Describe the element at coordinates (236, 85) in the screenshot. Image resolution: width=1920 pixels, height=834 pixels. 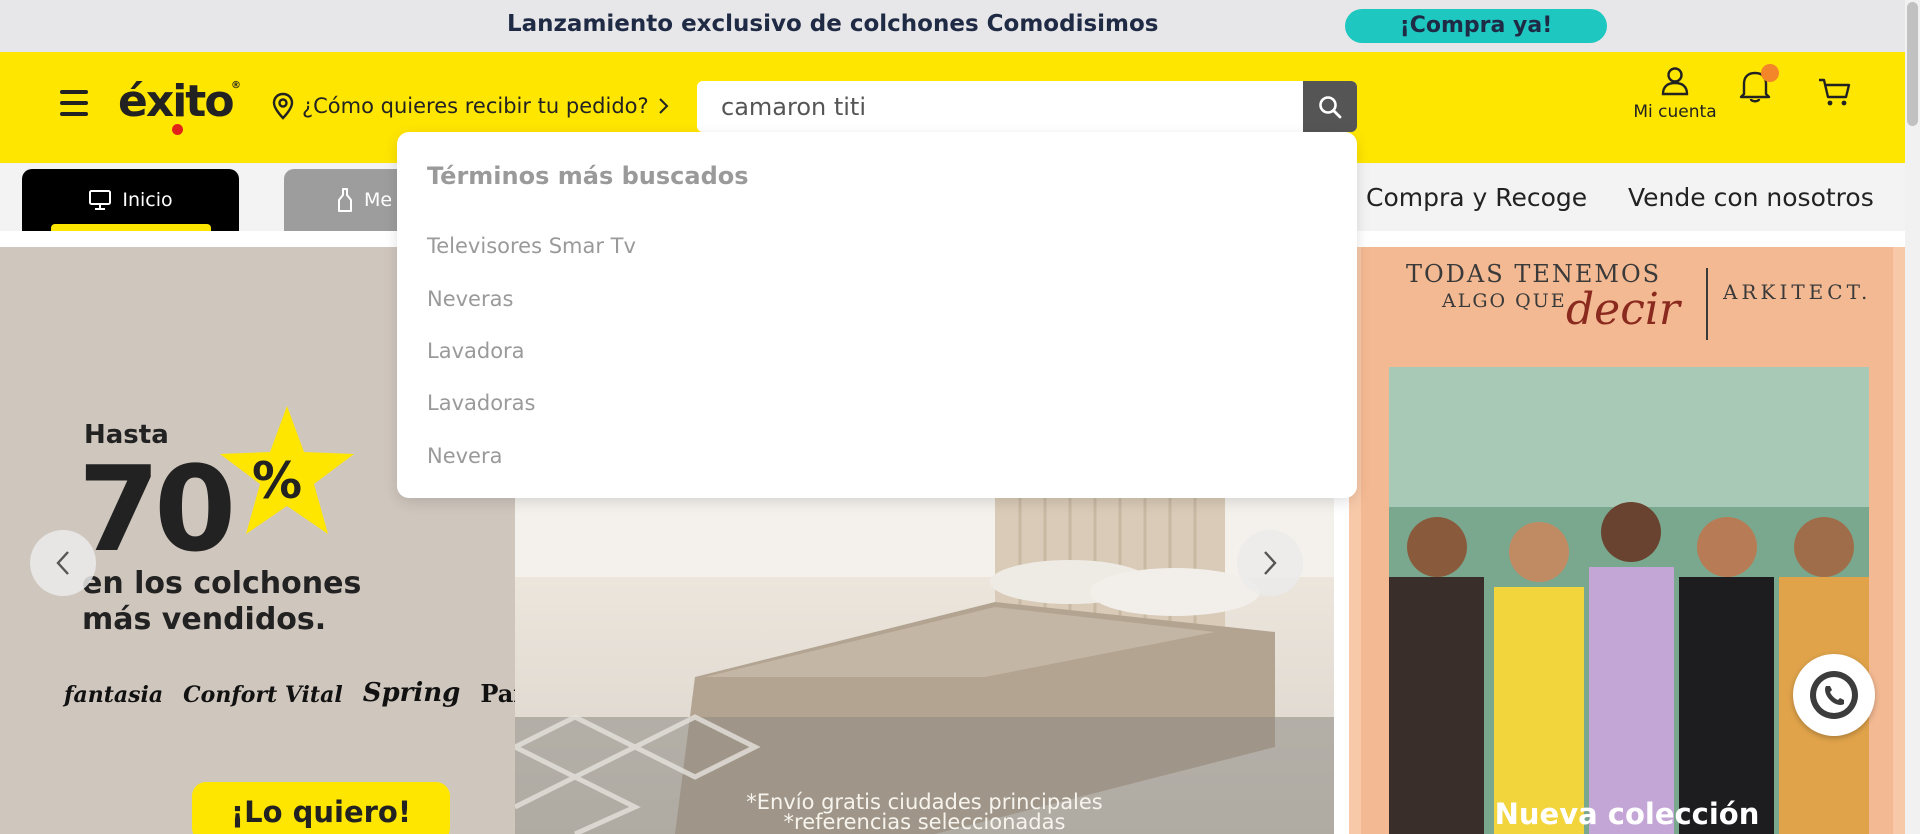
I see `registered-mark: ®` at that location.